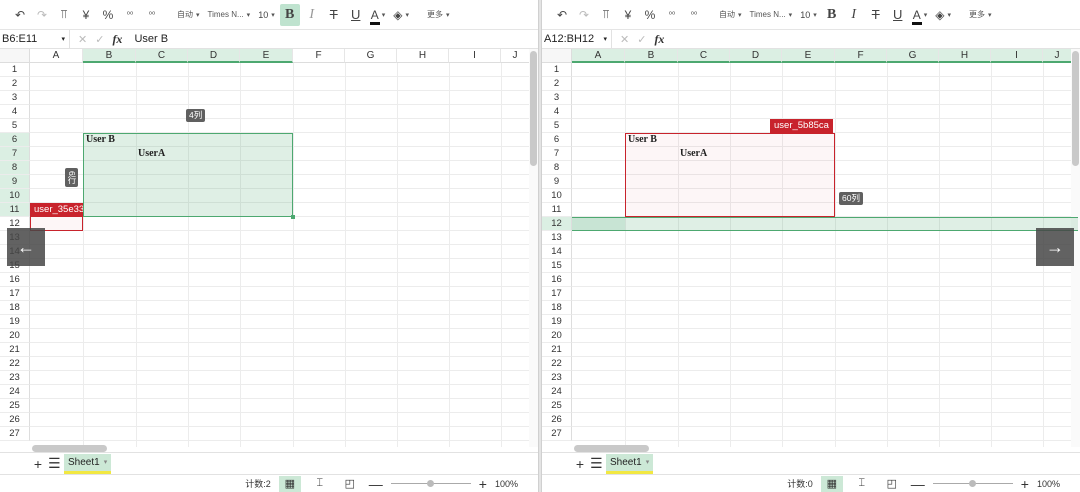 Image resolution: width=1080 pixels, height=492 pixels. I want to click on name-box: A12:BH12 ▾, so click(577, 39).